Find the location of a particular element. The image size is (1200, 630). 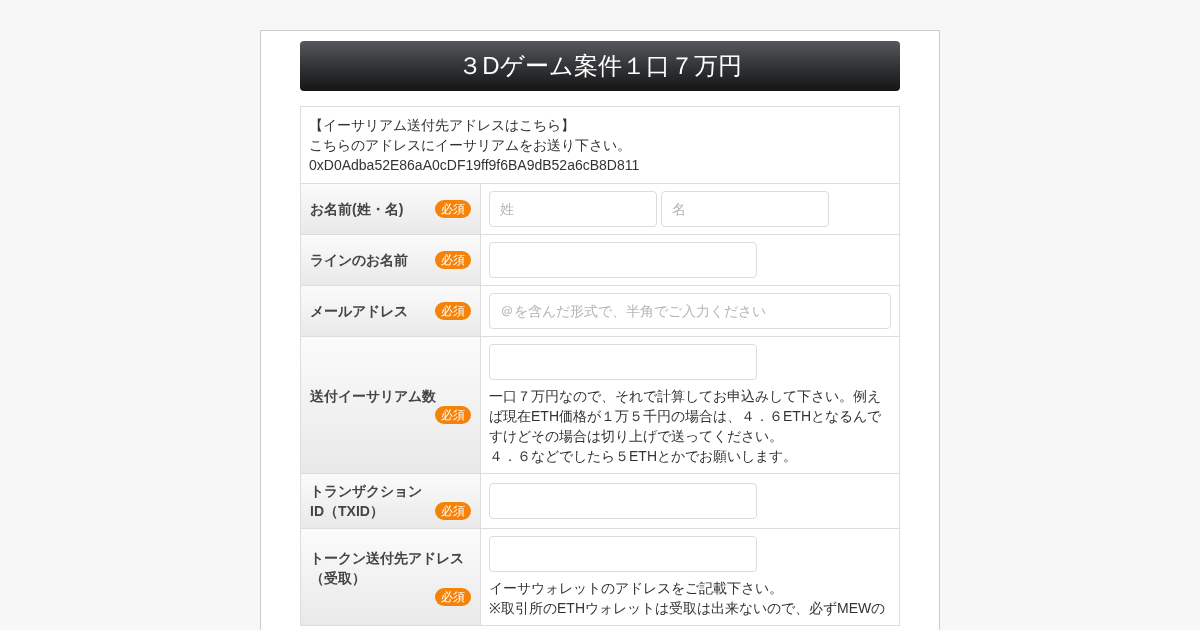

wallet-address: 0xD0Adba52E86aA0cDF19ff9f6BA9dB52a6cB8D811 is located at coordinates (475, 165).